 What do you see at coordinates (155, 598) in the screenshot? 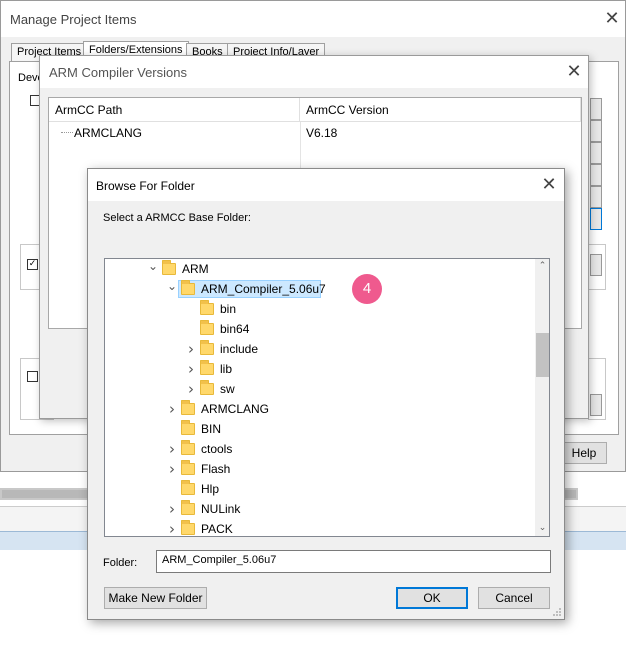
I see `make-new-folder-button: Make New Folder` at bounding box center [155, 598].